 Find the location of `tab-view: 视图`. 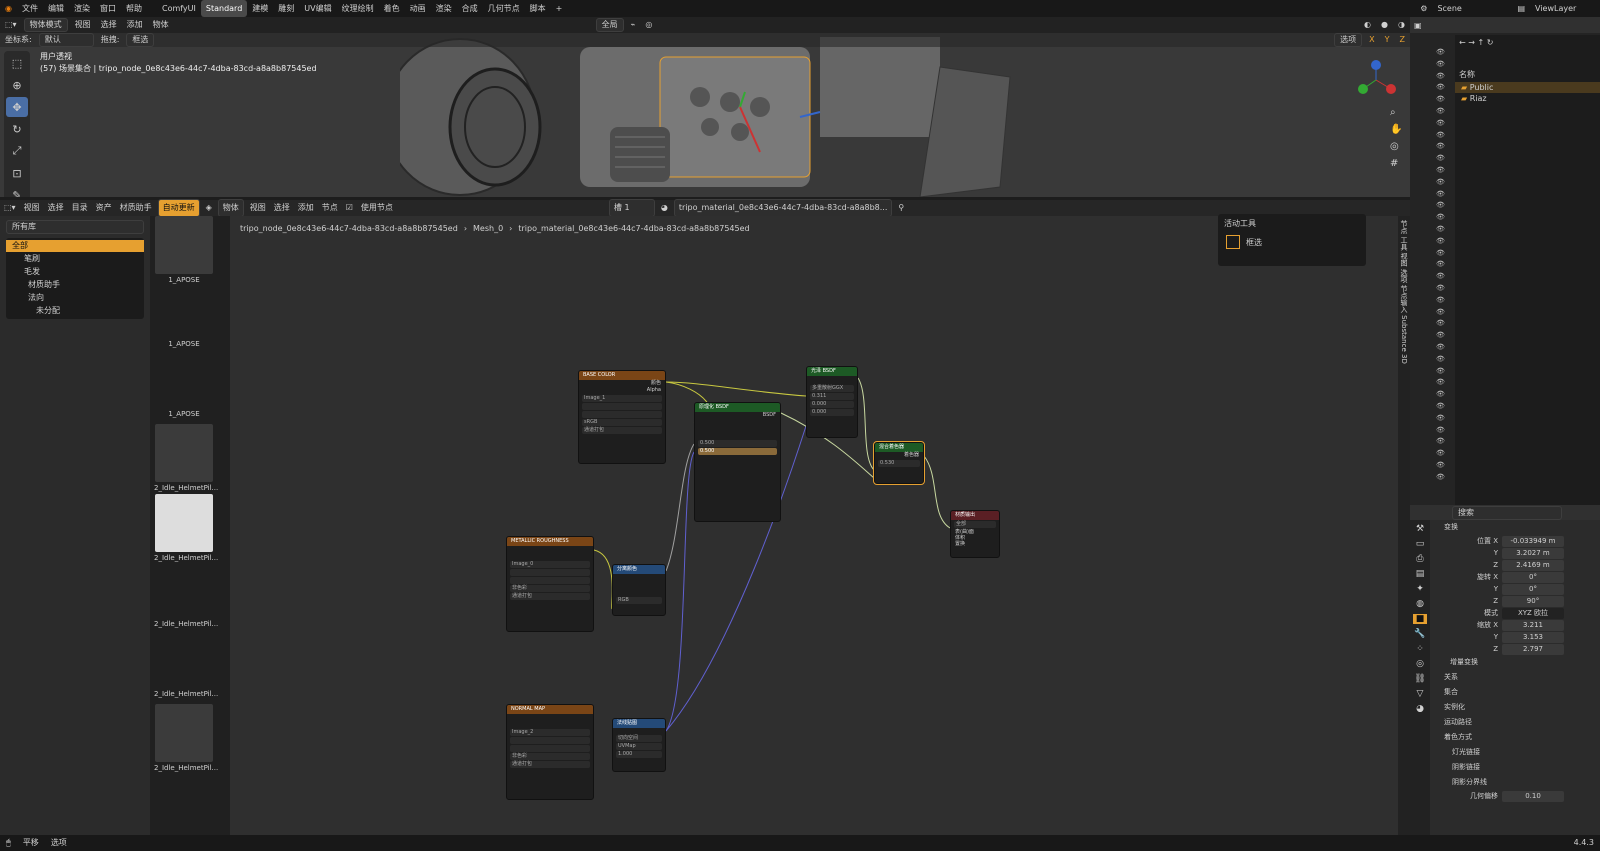

tab-view: 视图 is located at coordinates (1404, 259).